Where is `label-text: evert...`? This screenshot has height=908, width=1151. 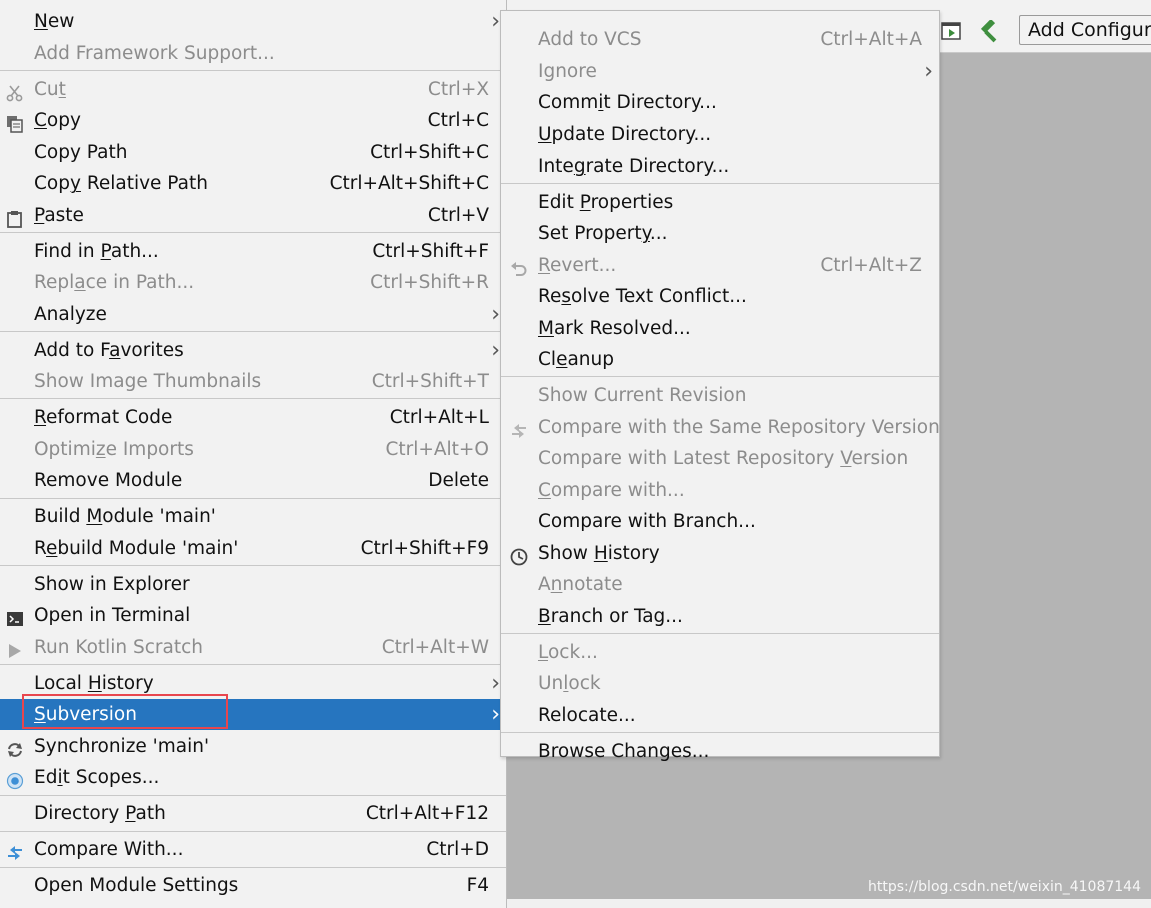
label-text: evert... is located at coordinates (583, 265).